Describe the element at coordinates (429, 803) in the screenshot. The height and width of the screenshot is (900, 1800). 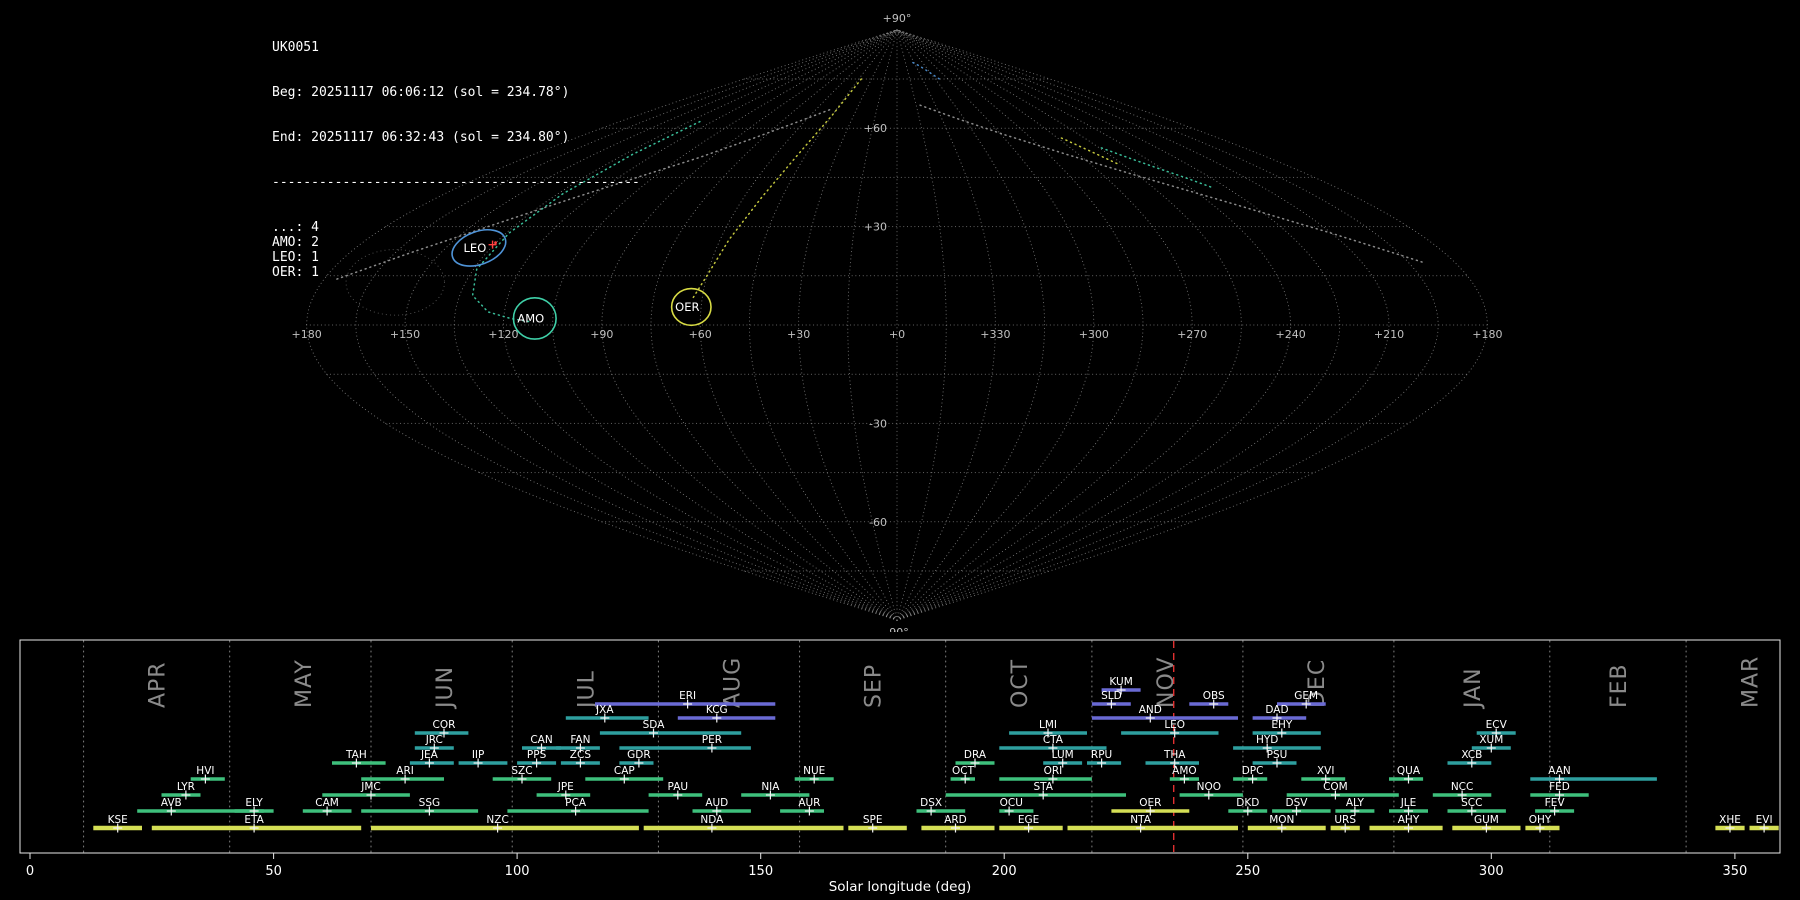
I see `shower-label-SSG: SSG` at that location.